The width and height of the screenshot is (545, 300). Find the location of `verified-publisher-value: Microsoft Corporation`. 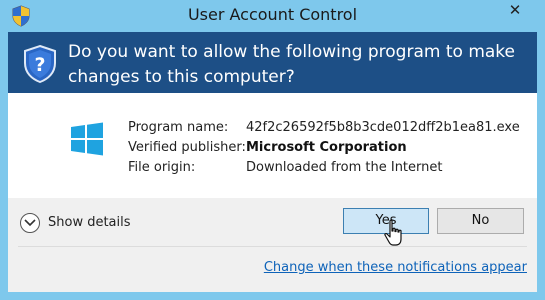

verified-publisher-value: Microsoft Corporation is located at coordinates (326, 147).